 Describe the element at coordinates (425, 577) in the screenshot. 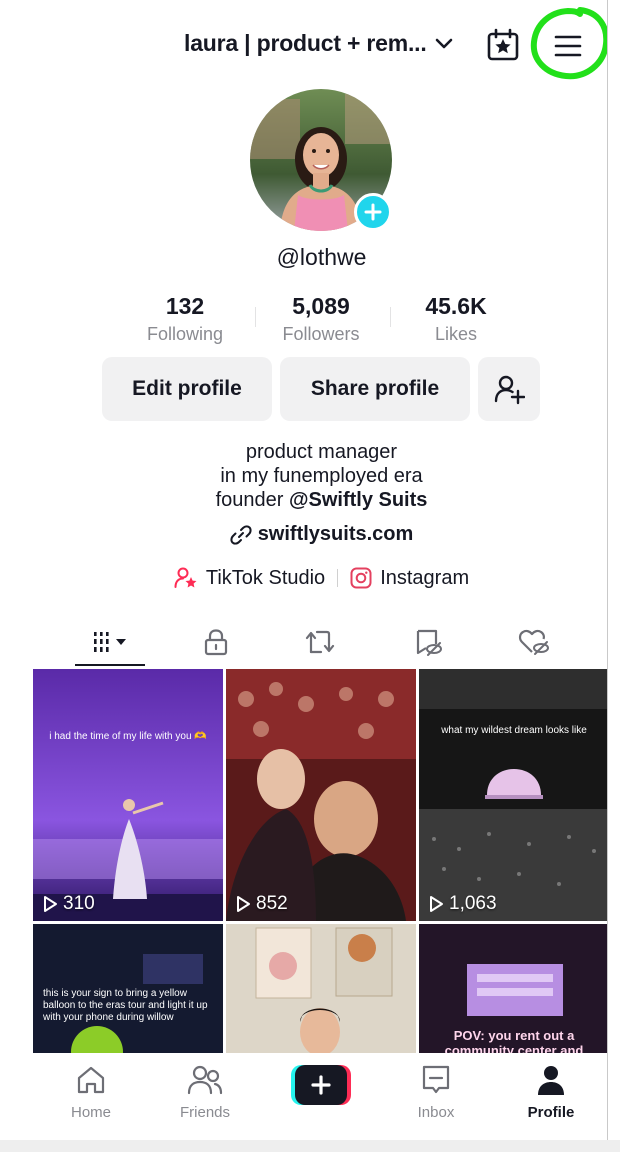

I see `instagram-label: Instagram` at that location.